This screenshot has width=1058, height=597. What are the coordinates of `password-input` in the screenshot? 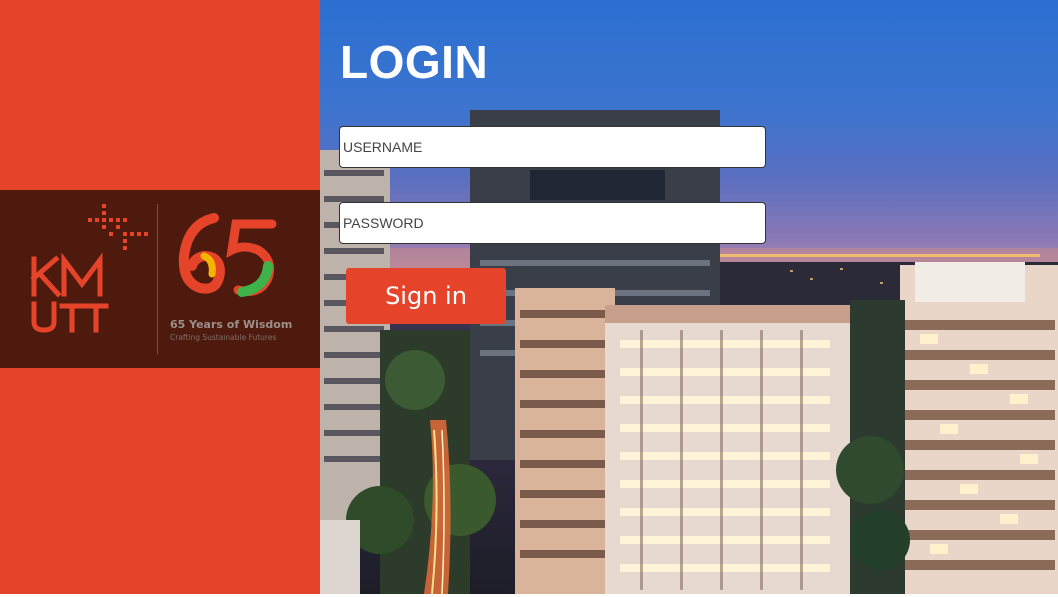 It's located at (552, 223).